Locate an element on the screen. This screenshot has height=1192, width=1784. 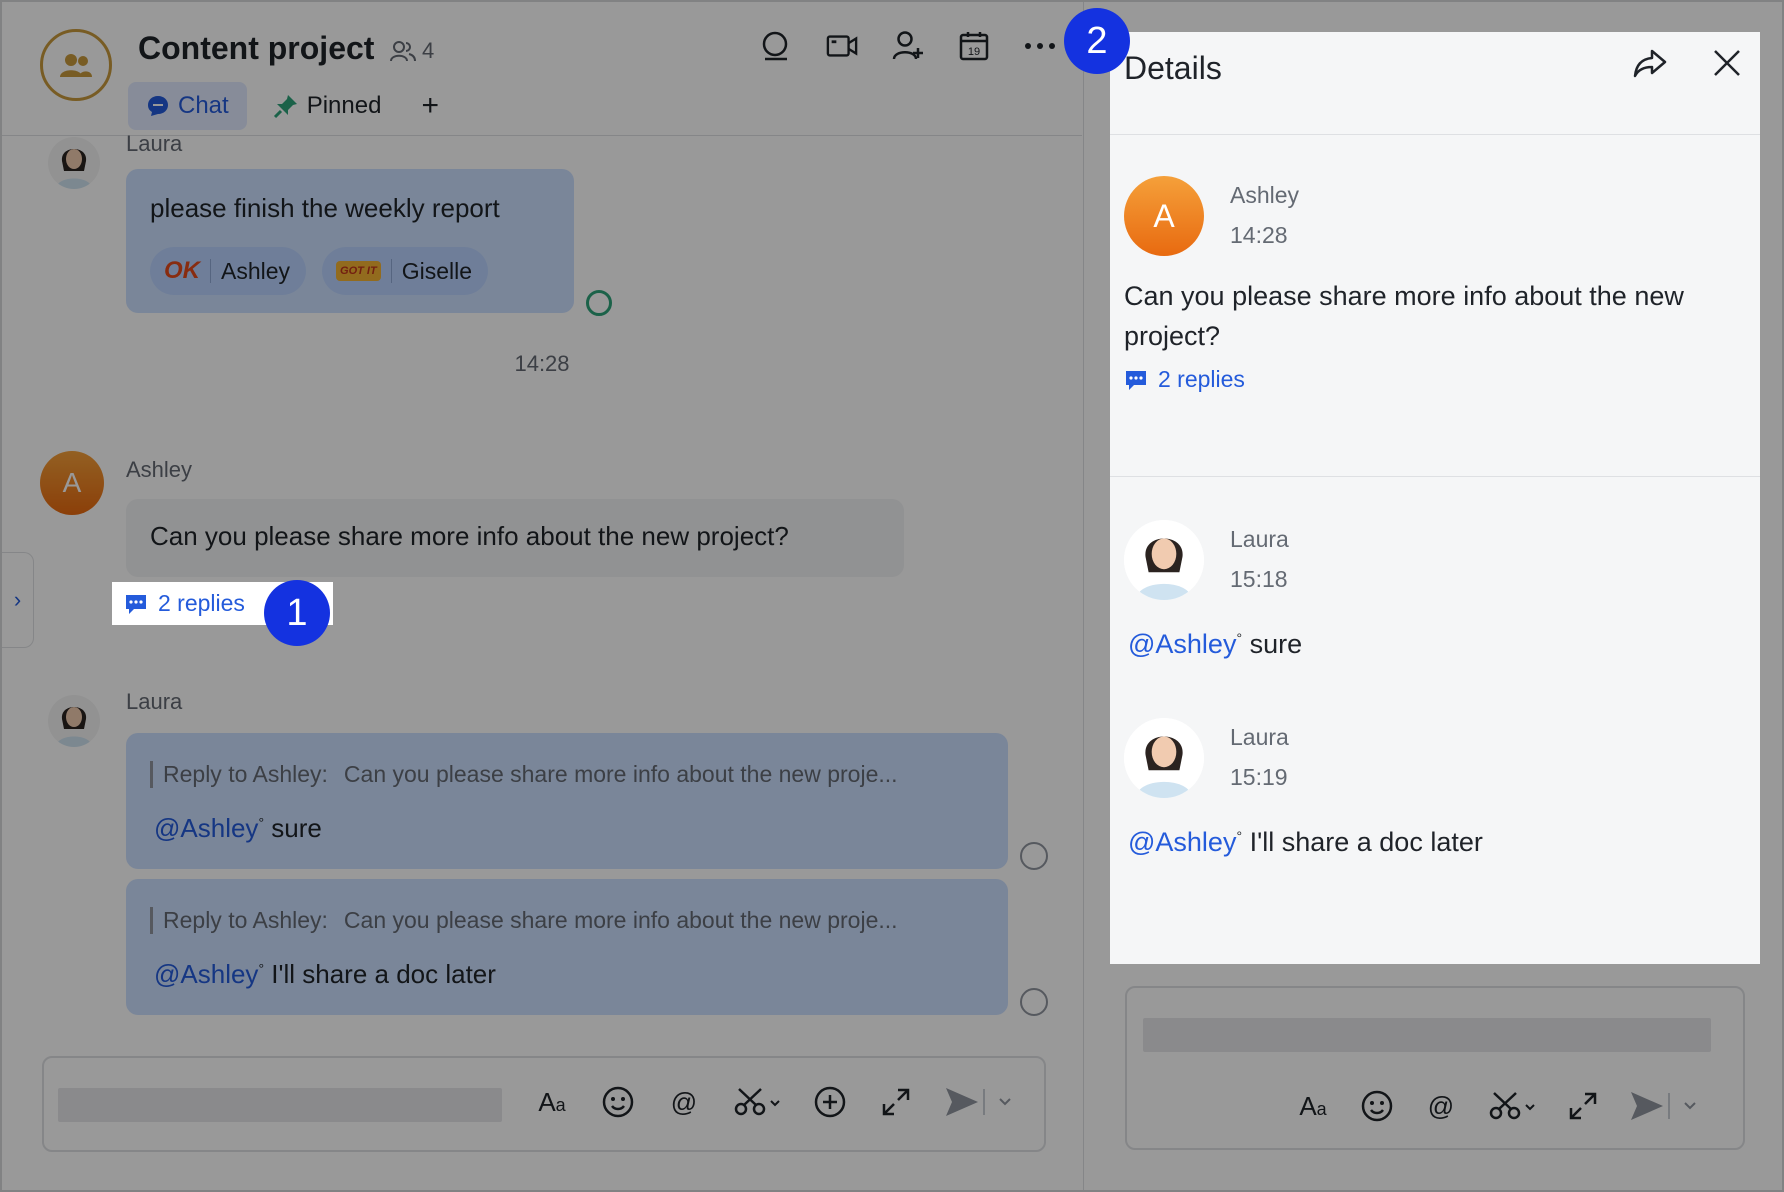
reply-content: @Ashley° sure is located at coordinates (238, 828).